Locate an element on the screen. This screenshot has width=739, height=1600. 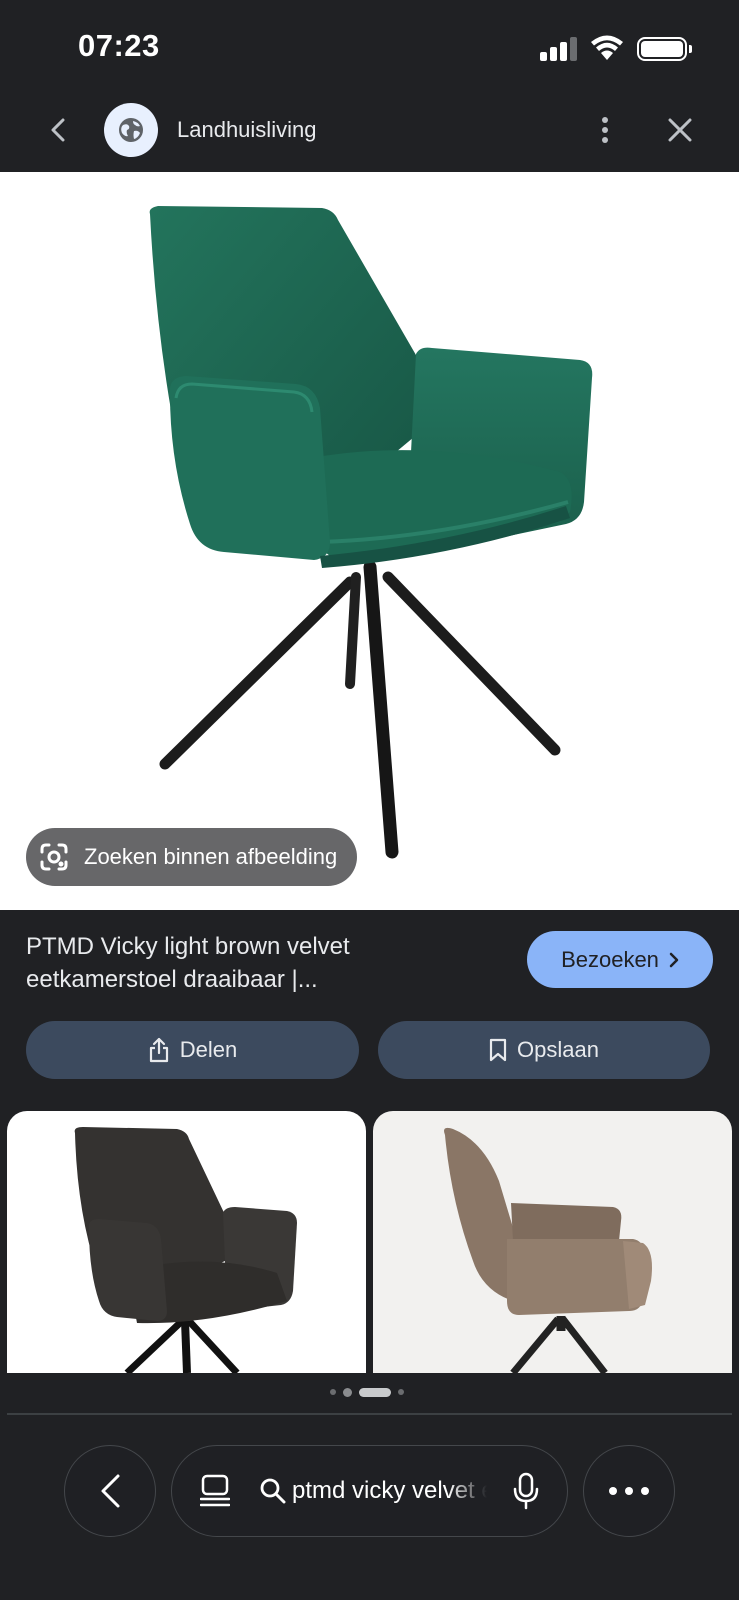
share-button: Delen is located at coordinates (192, 1050).